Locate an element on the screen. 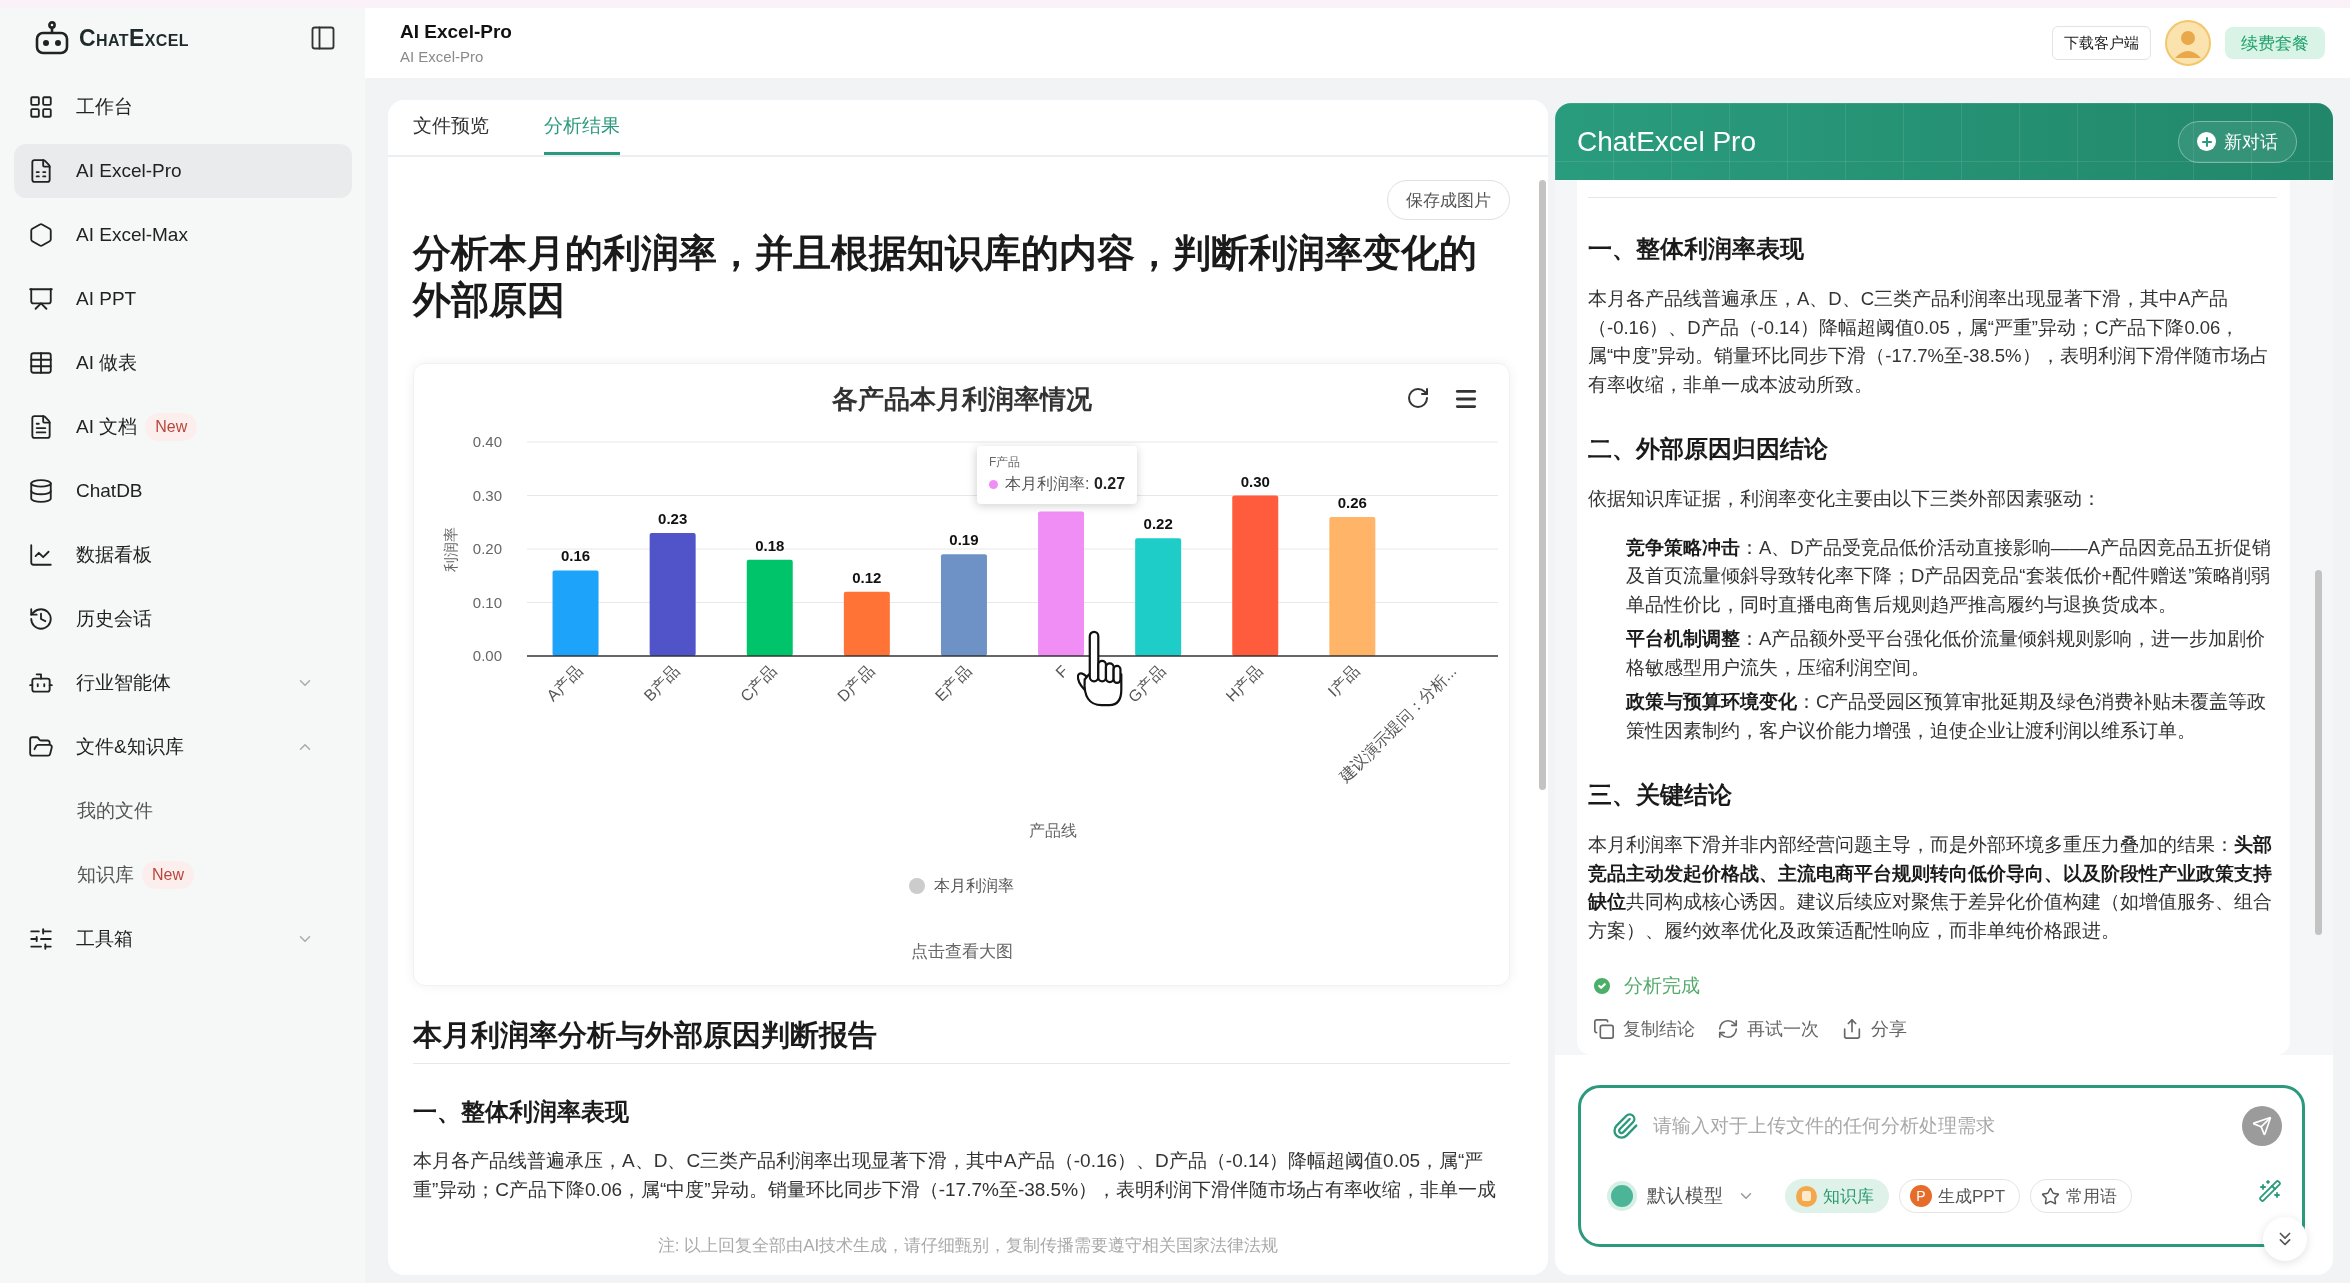 This screenshot has width=2350, height=1283. model-select: 默认模型 is located at coordinates (1683, 1196).